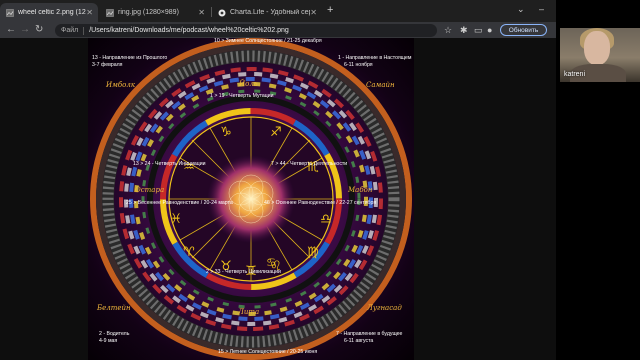  I want to click on participant-tile: katreni, so click(600, 55).